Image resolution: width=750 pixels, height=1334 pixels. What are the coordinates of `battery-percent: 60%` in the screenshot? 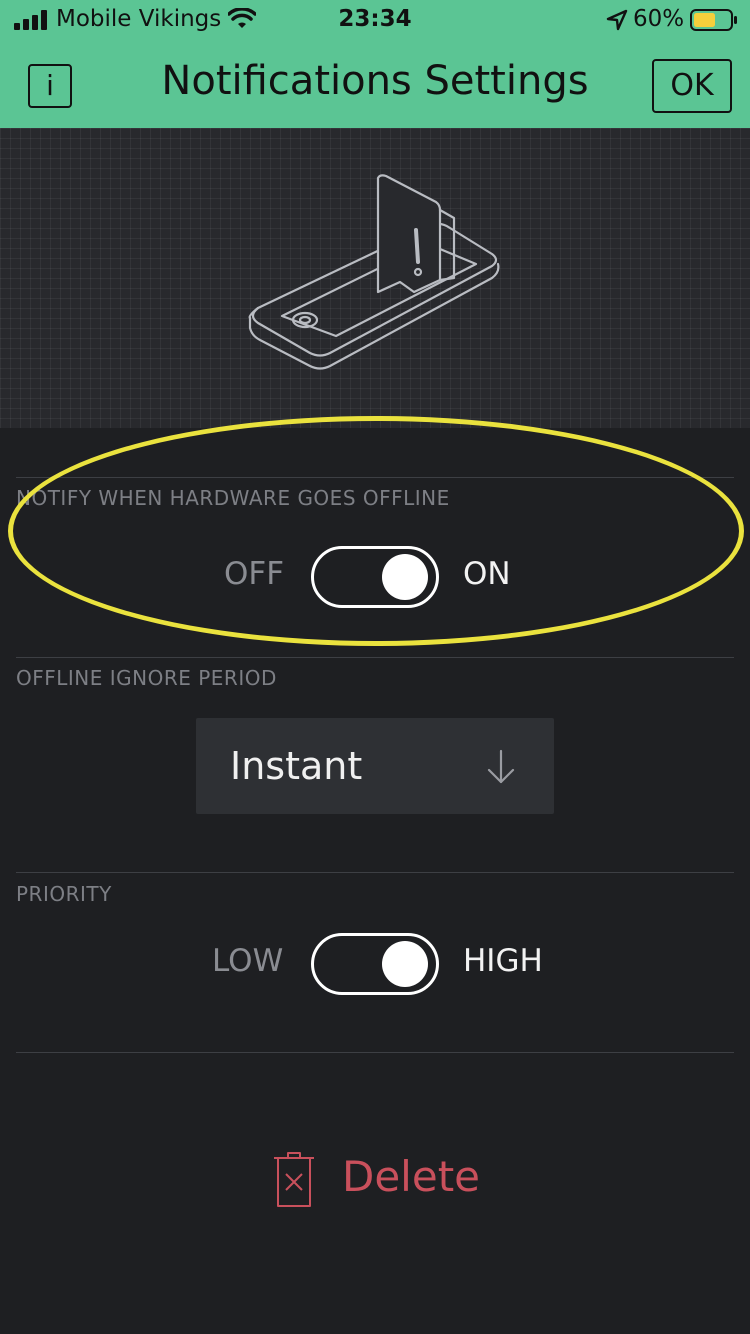 It's located at (659, 19).